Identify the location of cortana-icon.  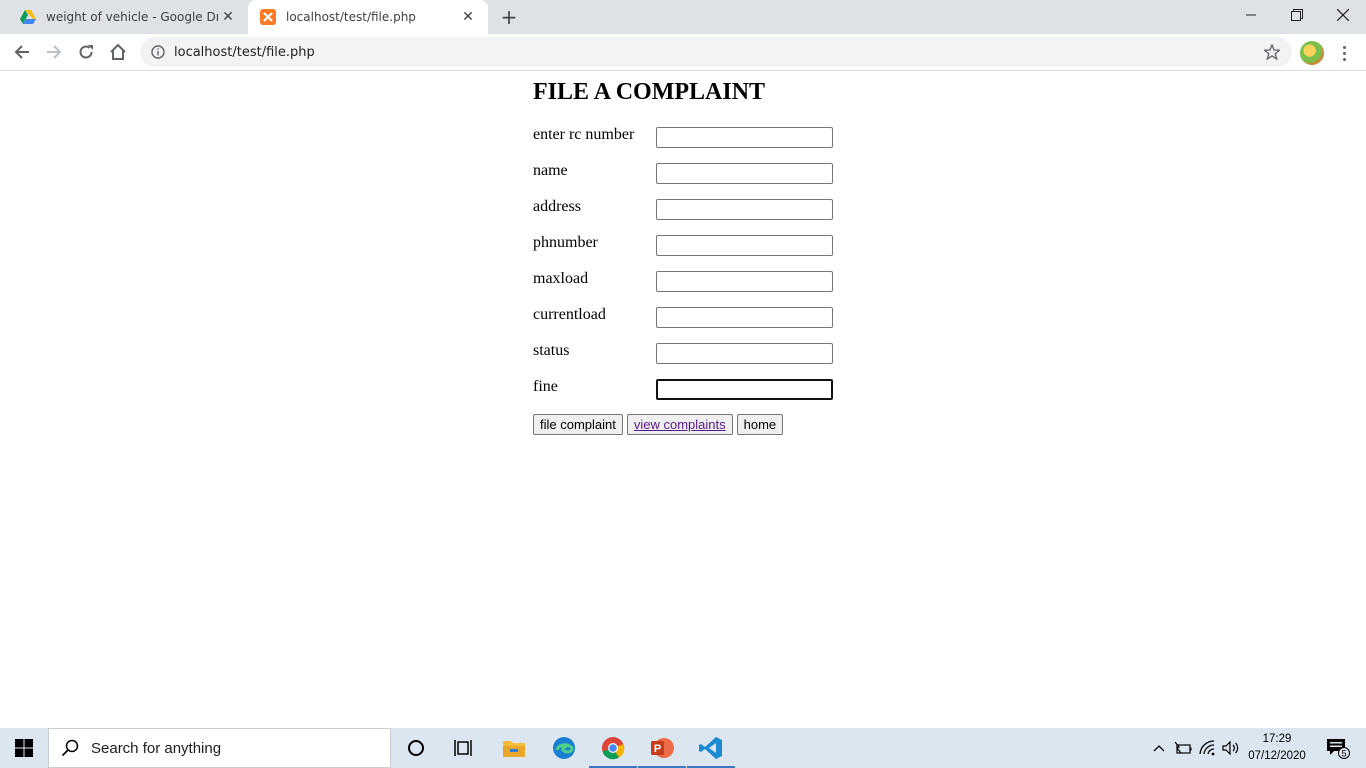
(416, 748).